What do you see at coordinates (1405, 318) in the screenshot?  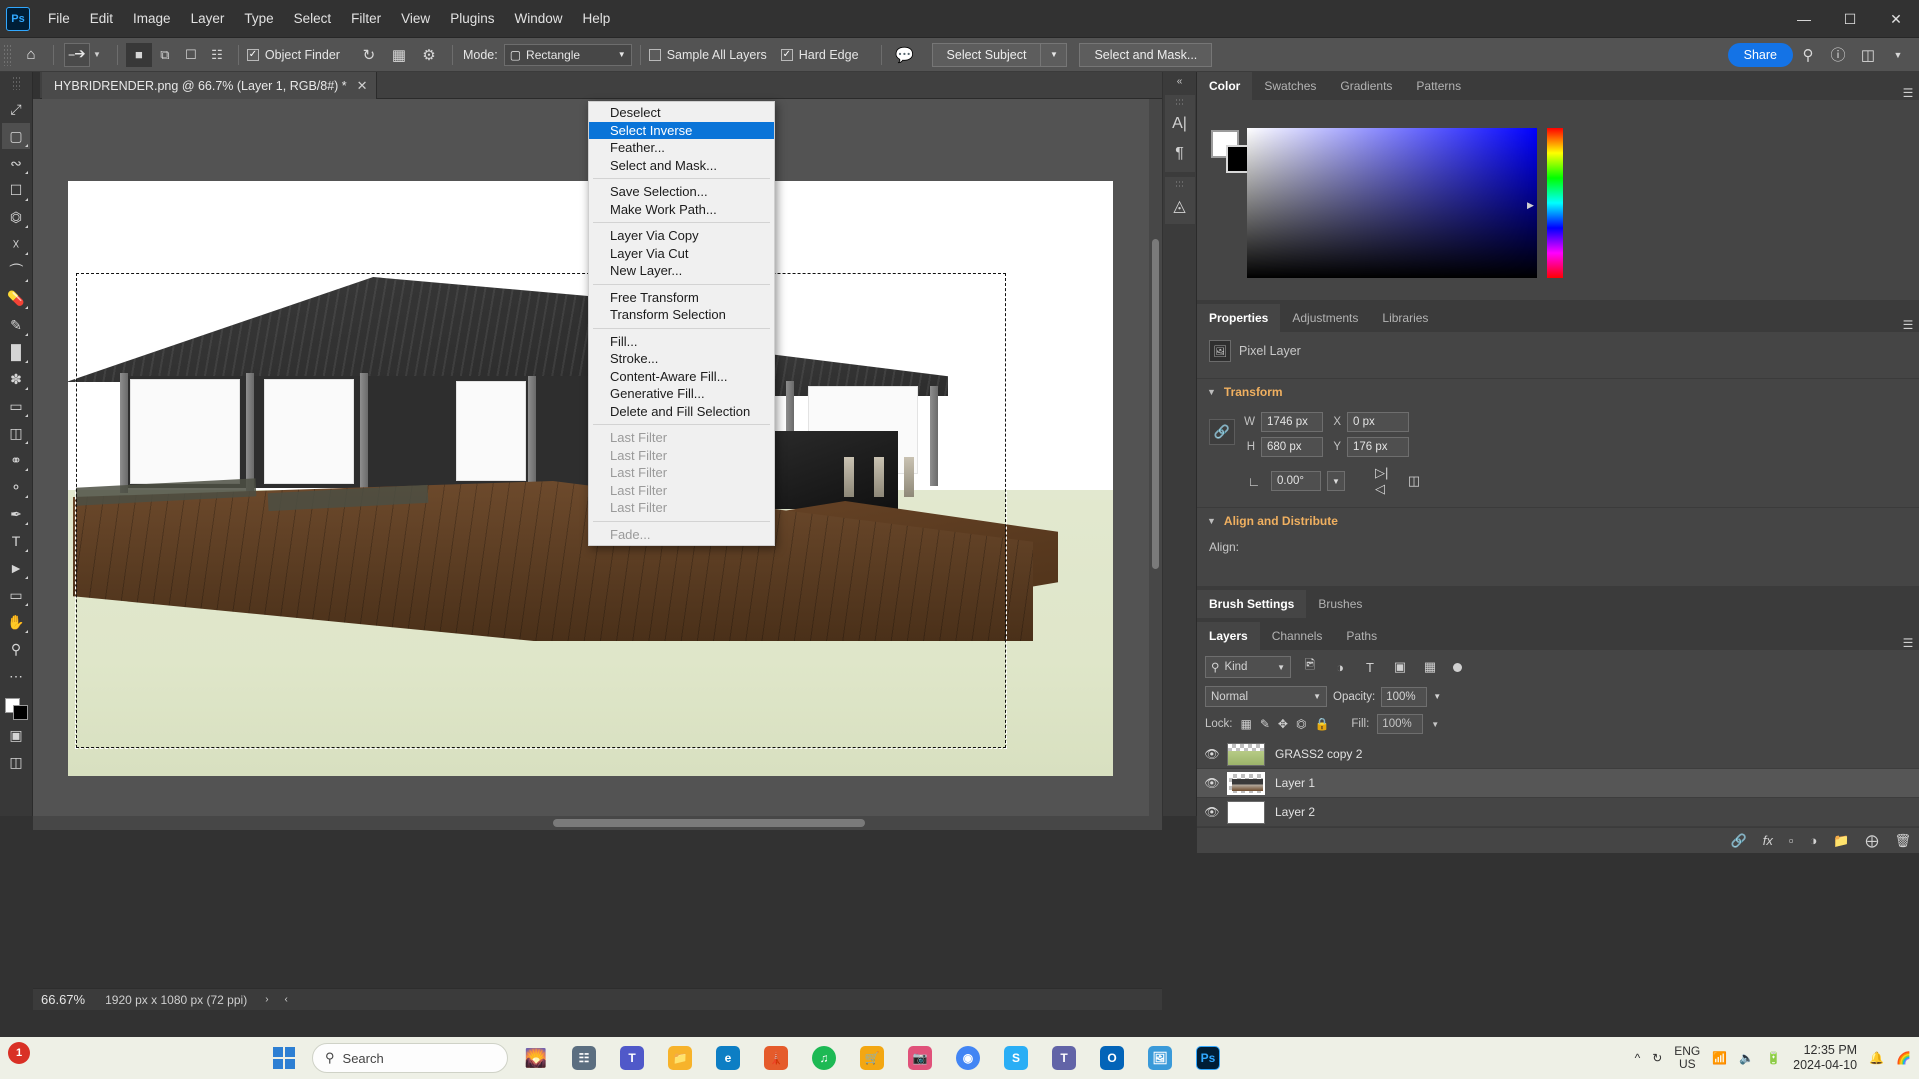 I see `tab-libraries: Libraries` at bounding box center [1405, 318].